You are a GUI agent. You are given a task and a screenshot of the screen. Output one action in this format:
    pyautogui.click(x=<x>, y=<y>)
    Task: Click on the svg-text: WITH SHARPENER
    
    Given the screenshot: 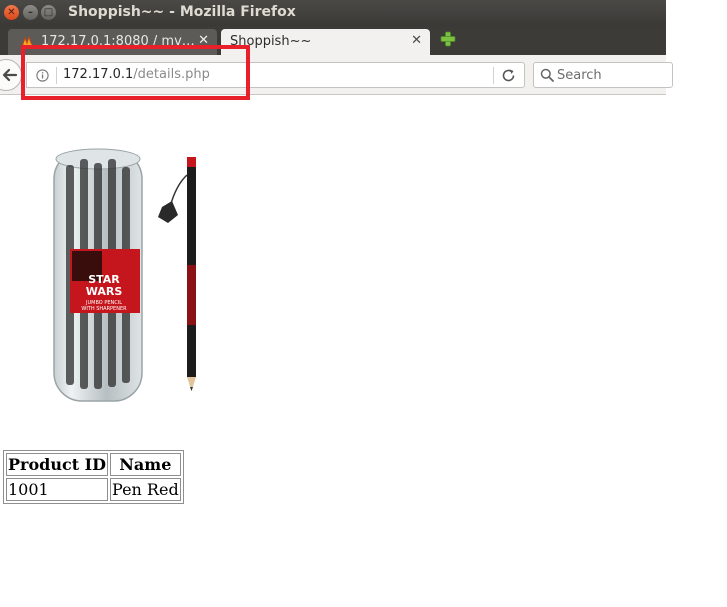 What is the action you would take?
    pyautogui.click(x=104, y=309)
    